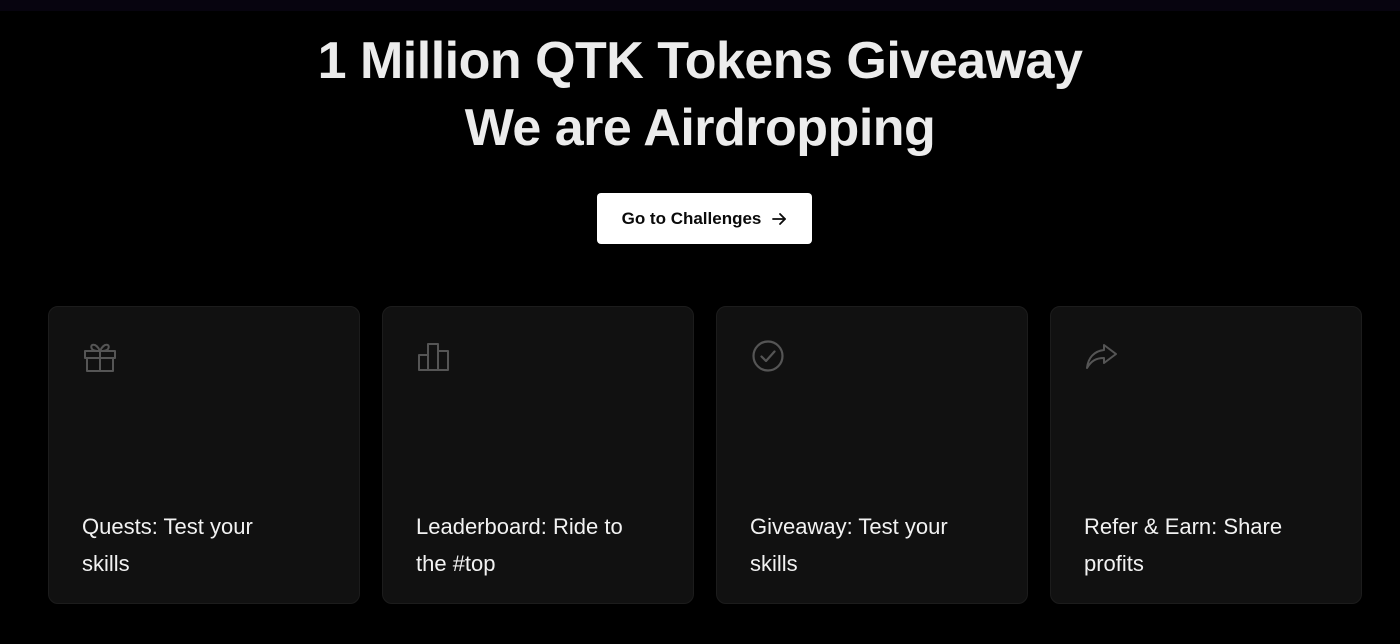  Describe the element at coordinates (519, 545) in the screenshot. I see `card-label: Leaderboard: Ride to the #top` at that location.